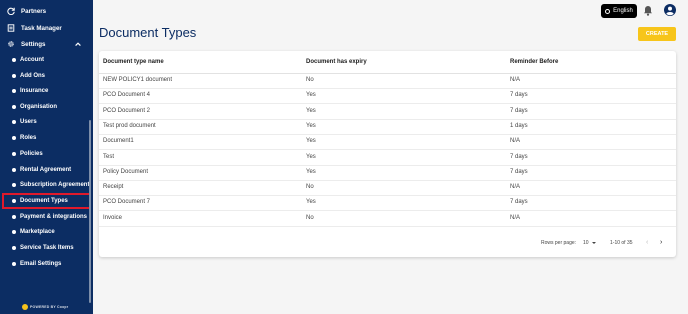 This screenshot has width=688, height=314. What do you see at coordinates (54, 217) in the screenshot?
I see `sidebar-item-label: Payment & integrations` at bounding box center [54, 217].